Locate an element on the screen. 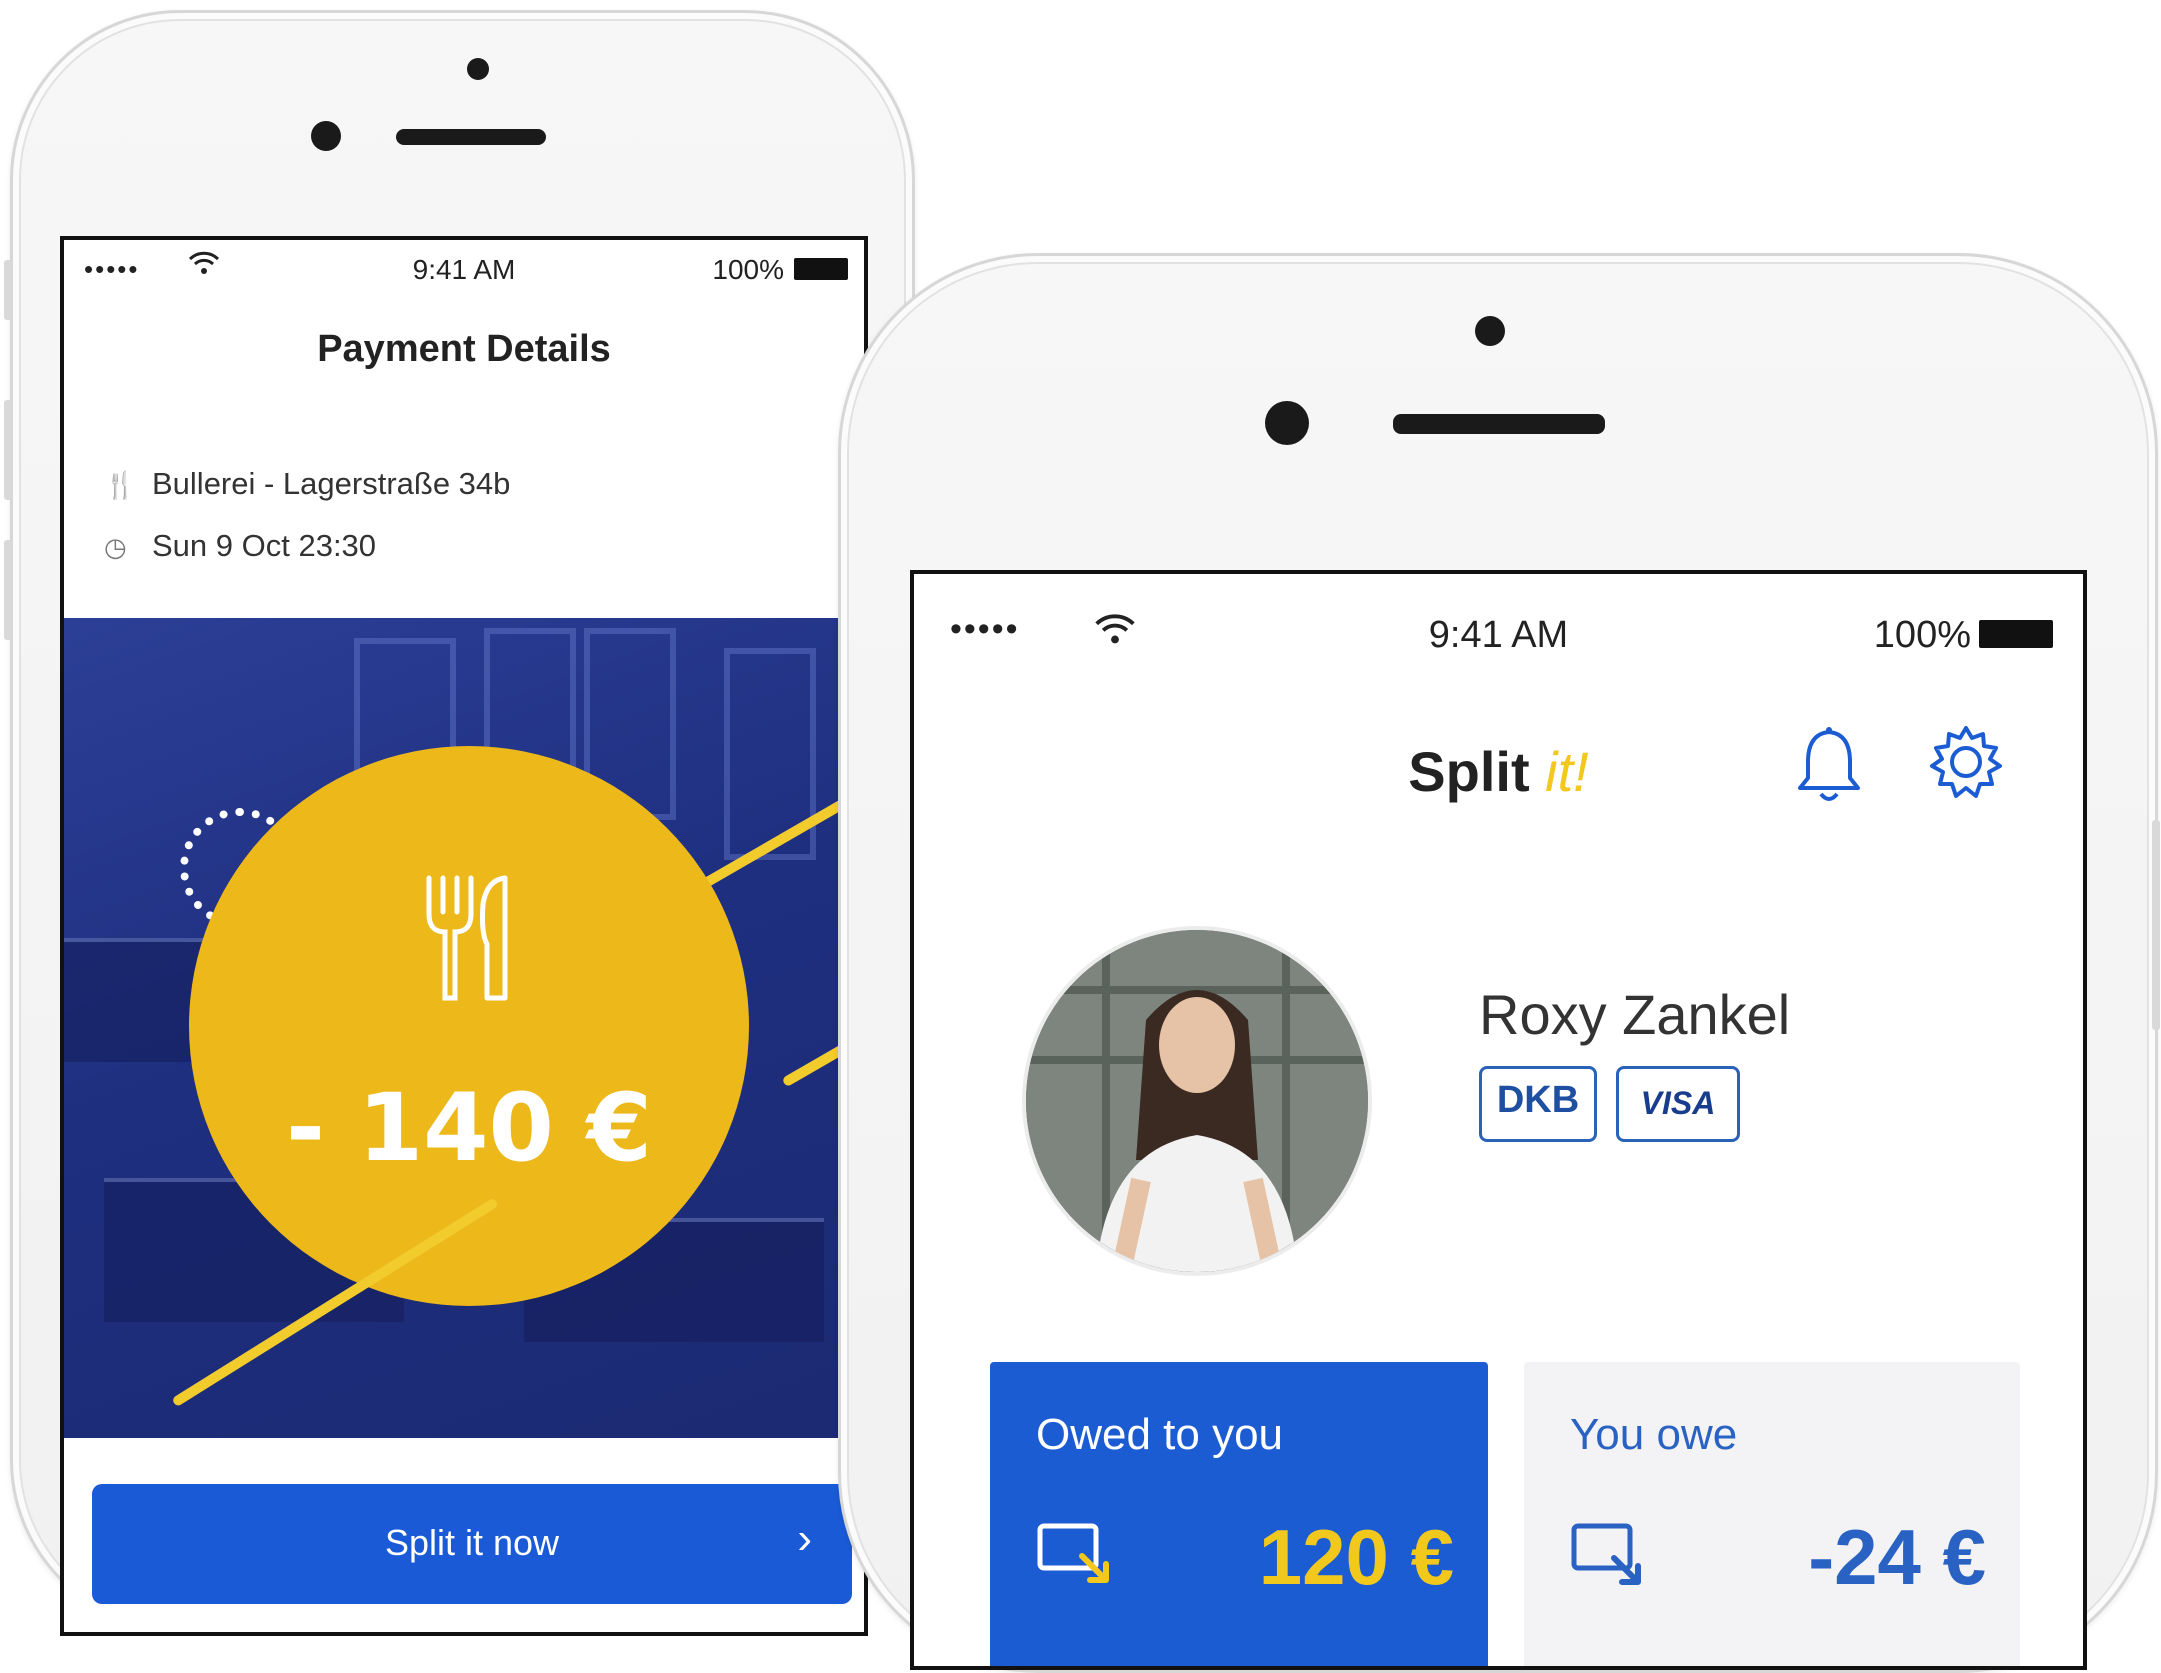  user-photo is located at coordinates (1197, 1101).